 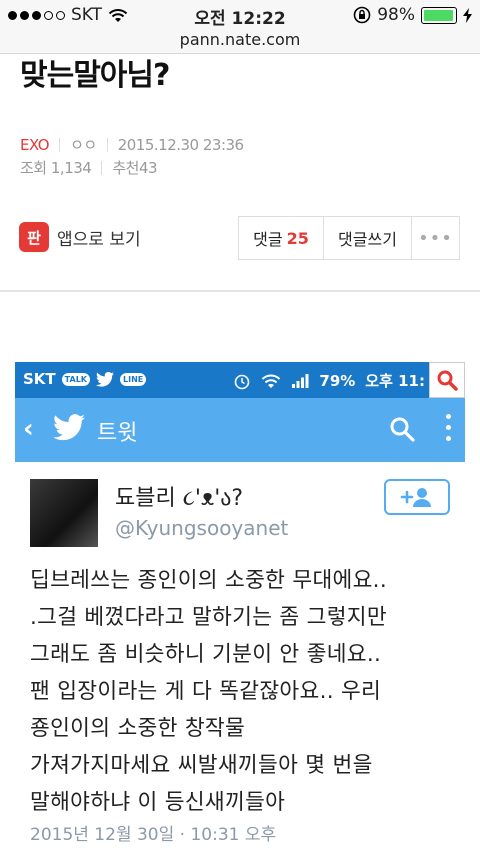 I want to click on tweet-line: 죵인이의 소중한 창작물, so click(x=138, y=728).